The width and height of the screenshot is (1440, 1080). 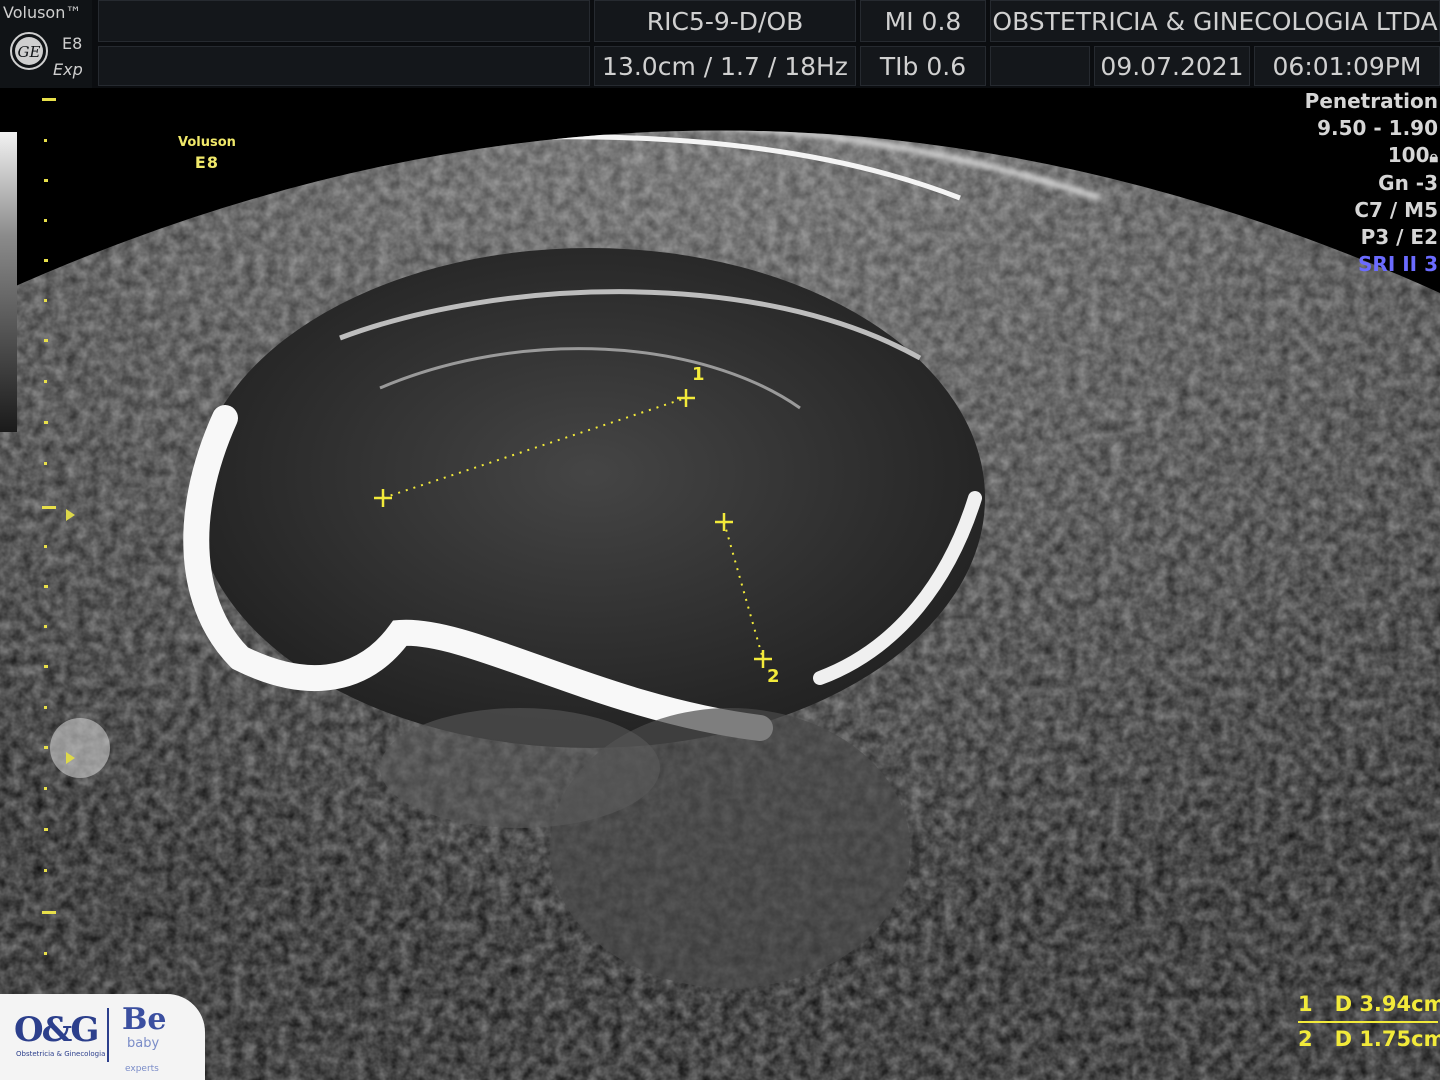 I want to click on depth-label: 13.0cm / 1.7 / 18Hz, so click(x=725, y=66).